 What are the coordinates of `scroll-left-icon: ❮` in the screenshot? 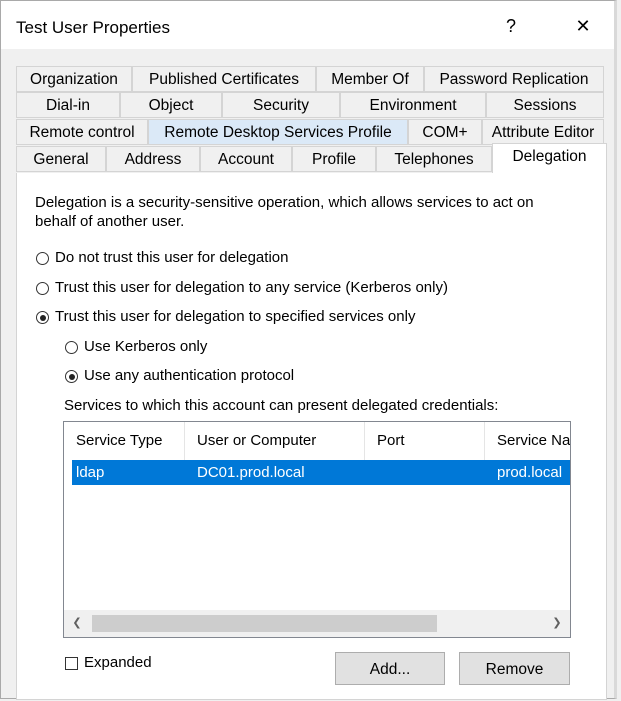 It's located at (77, 623).